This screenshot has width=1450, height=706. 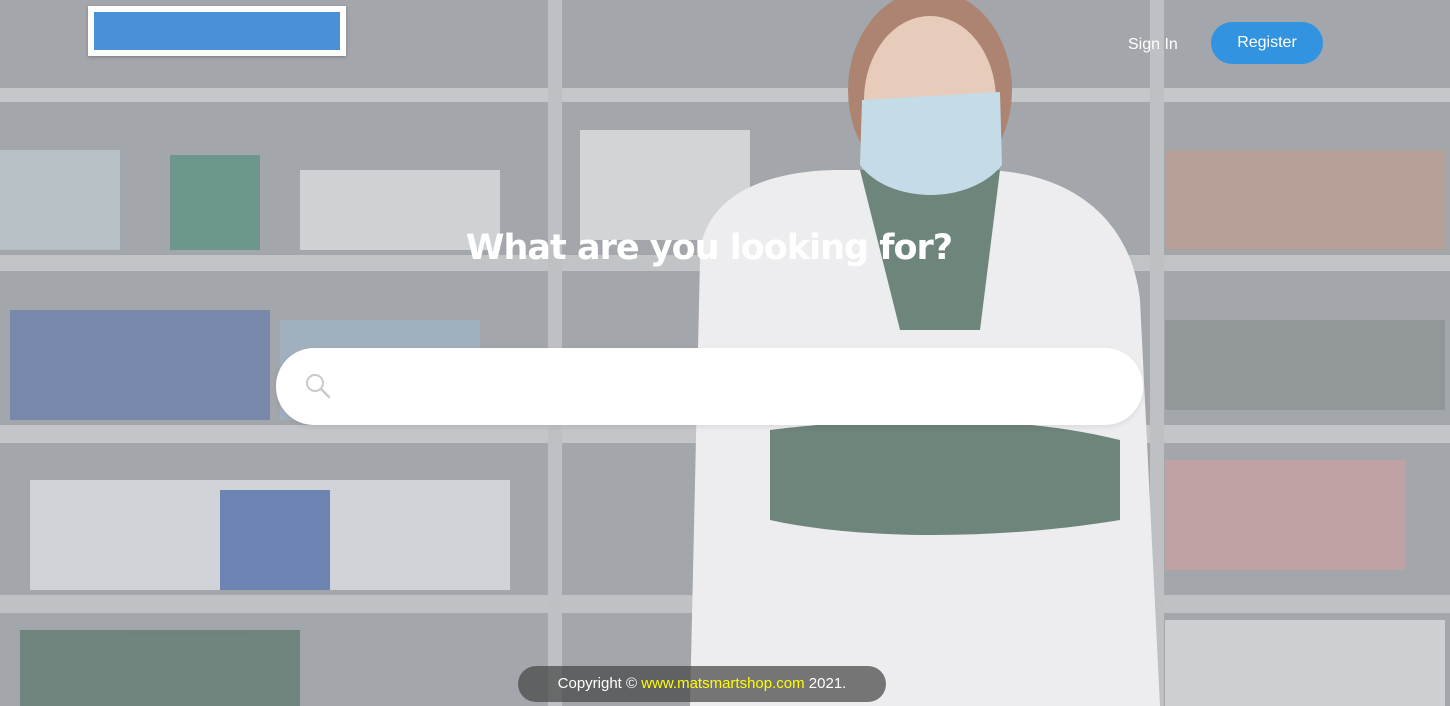 I want to click on logo-placeholder, so click(x=217, y=31).